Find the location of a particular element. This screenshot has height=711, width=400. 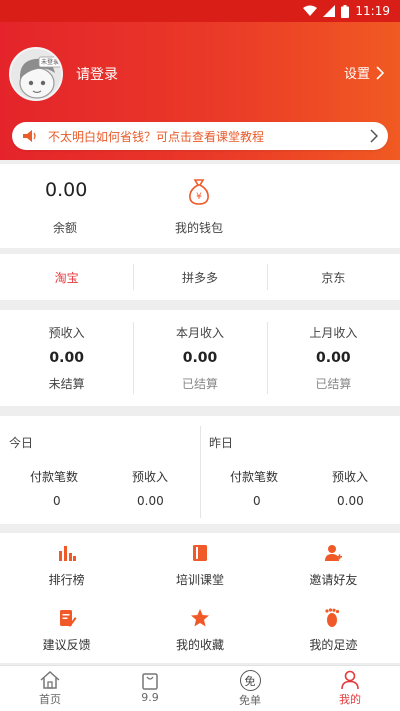

battery-icon is located at coordinates (345, 11).